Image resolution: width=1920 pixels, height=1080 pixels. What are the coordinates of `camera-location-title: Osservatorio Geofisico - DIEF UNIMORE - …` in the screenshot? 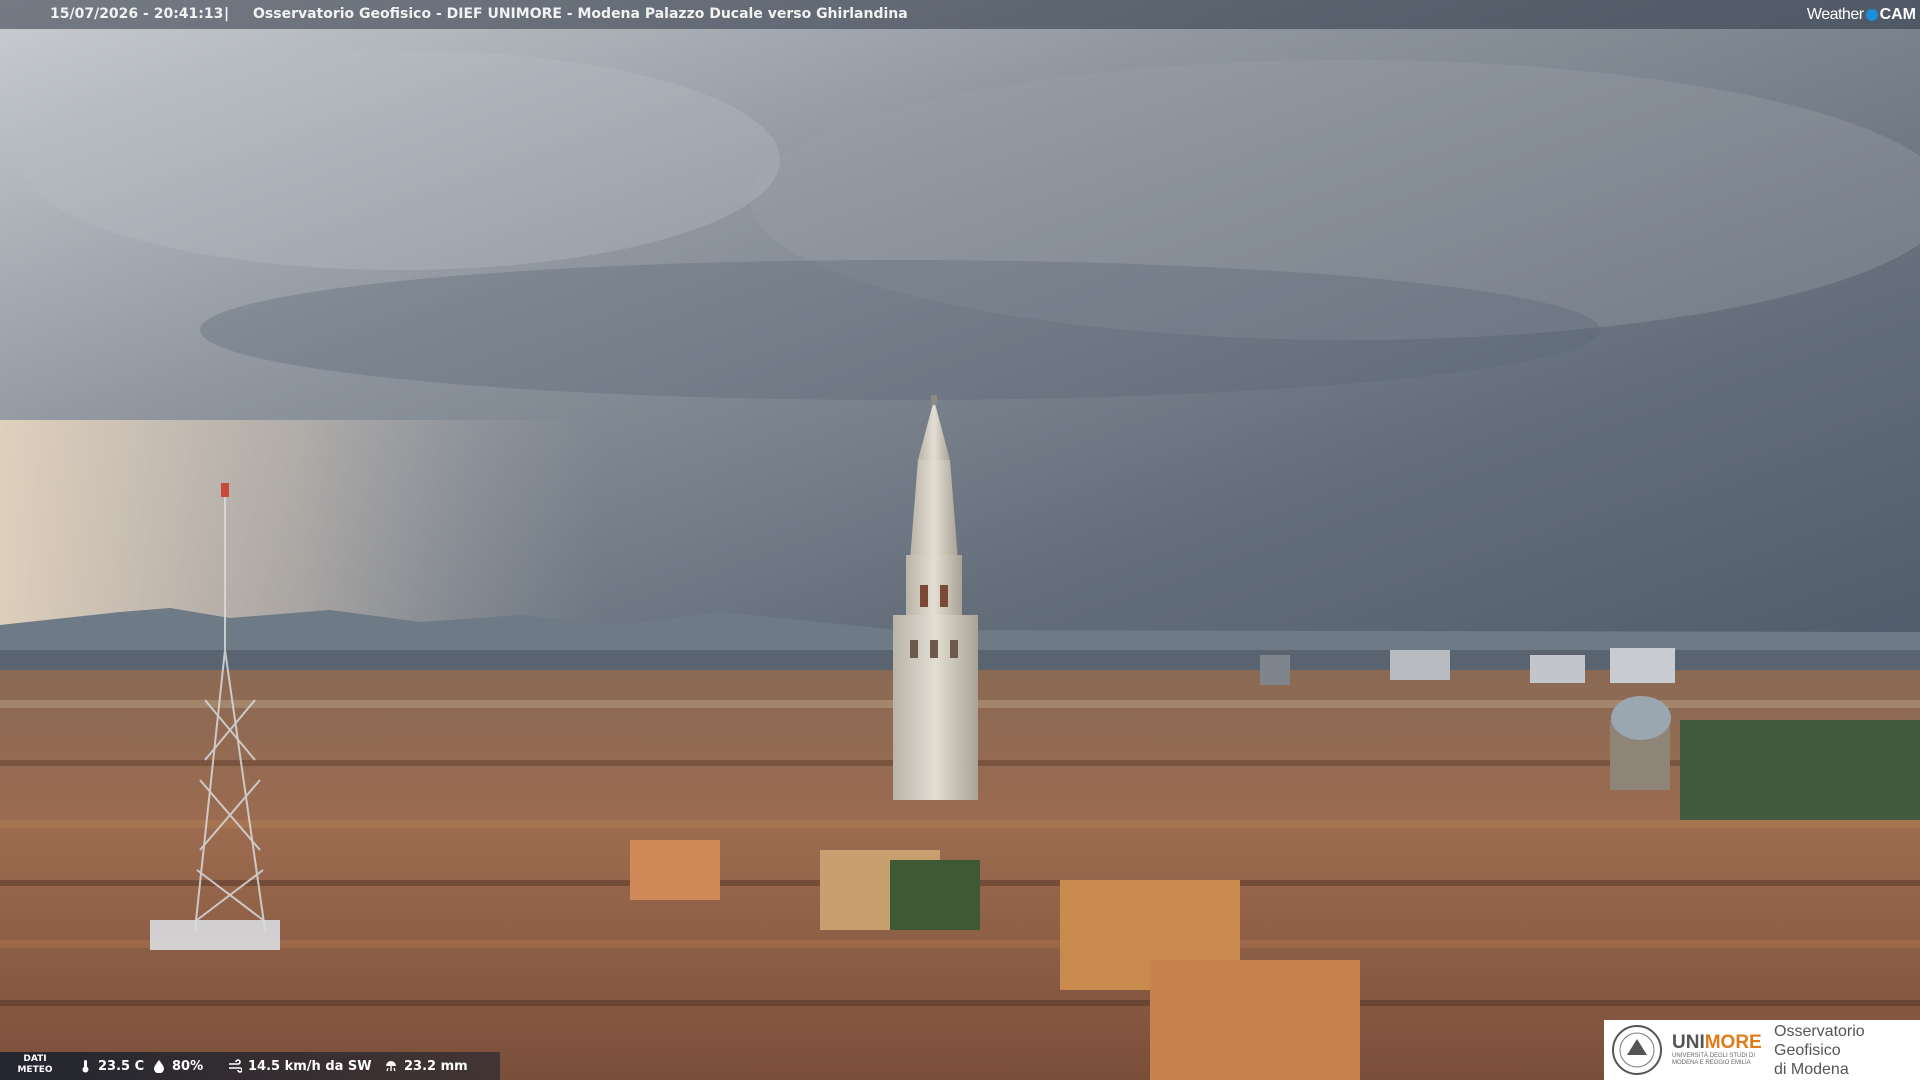 It's located at (580, 14).